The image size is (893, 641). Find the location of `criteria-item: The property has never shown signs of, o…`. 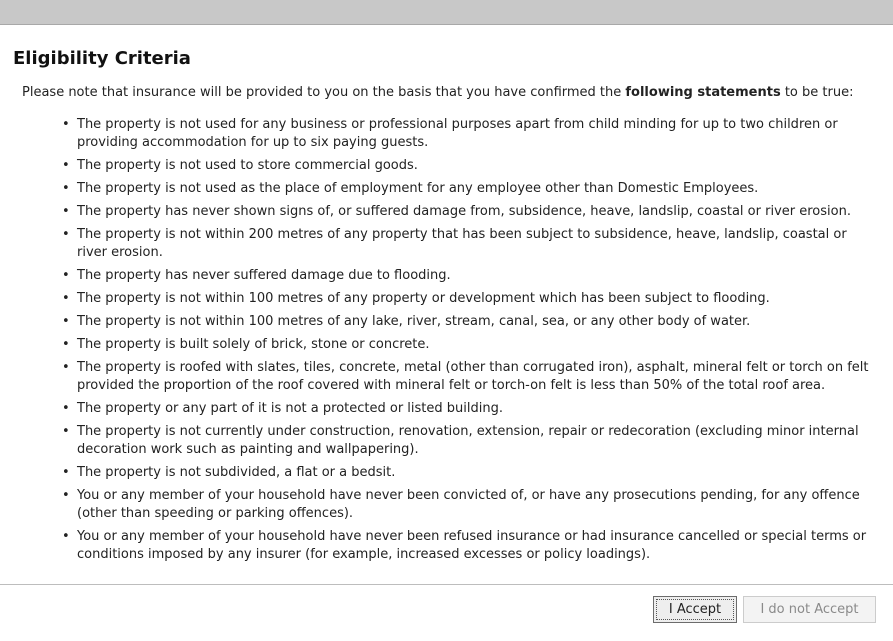

criteria-item: The property has never shown signs of, o… is located at coordinates (446, 212).